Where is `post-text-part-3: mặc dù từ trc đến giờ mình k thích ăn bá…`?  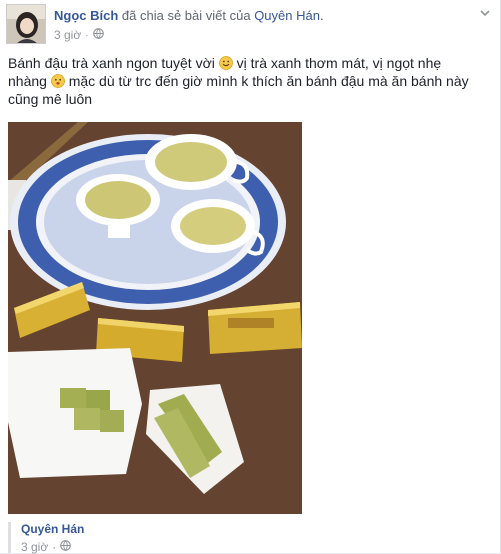 post-text-part-3: mặc dù từ trc đến giờ mình k thích ăn bá… is located at coordinates (238, 90).